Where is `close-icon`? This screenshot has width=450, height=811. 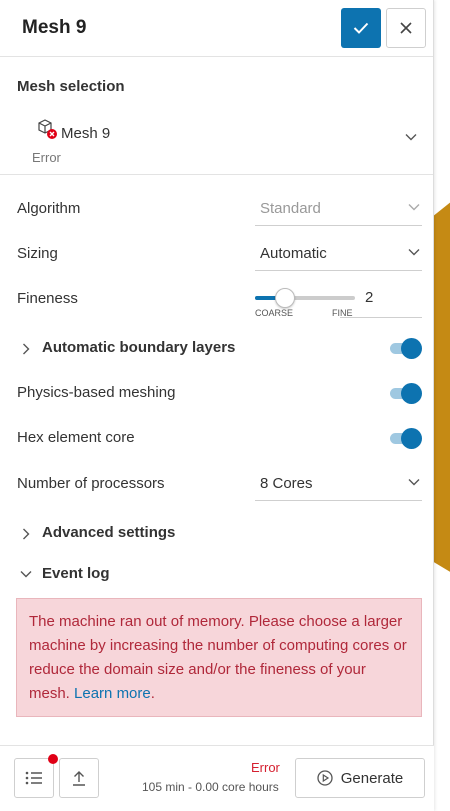
close-icon is located at coordinates (406, 28).